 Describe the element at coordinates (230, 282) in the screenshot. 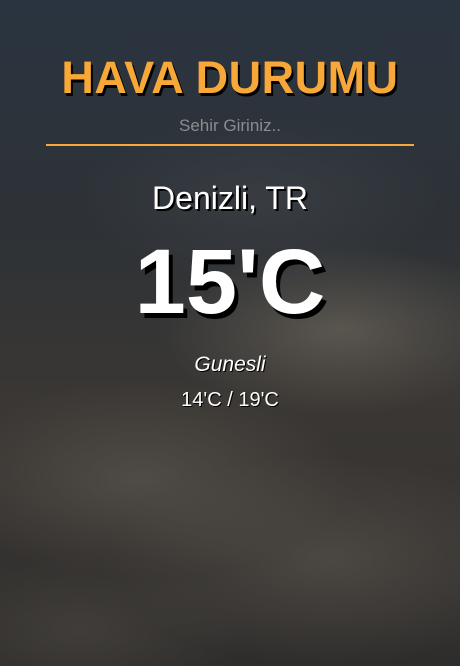

I see `current-temperature: 15'C` at that location.